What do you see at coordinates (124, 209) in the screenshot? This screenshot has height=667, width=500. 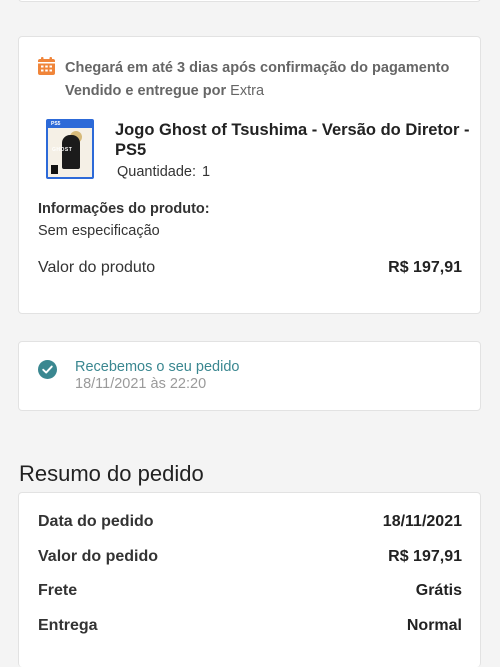 I see `product-info-label: Informações do produto:` at bounding box center [124, 209].